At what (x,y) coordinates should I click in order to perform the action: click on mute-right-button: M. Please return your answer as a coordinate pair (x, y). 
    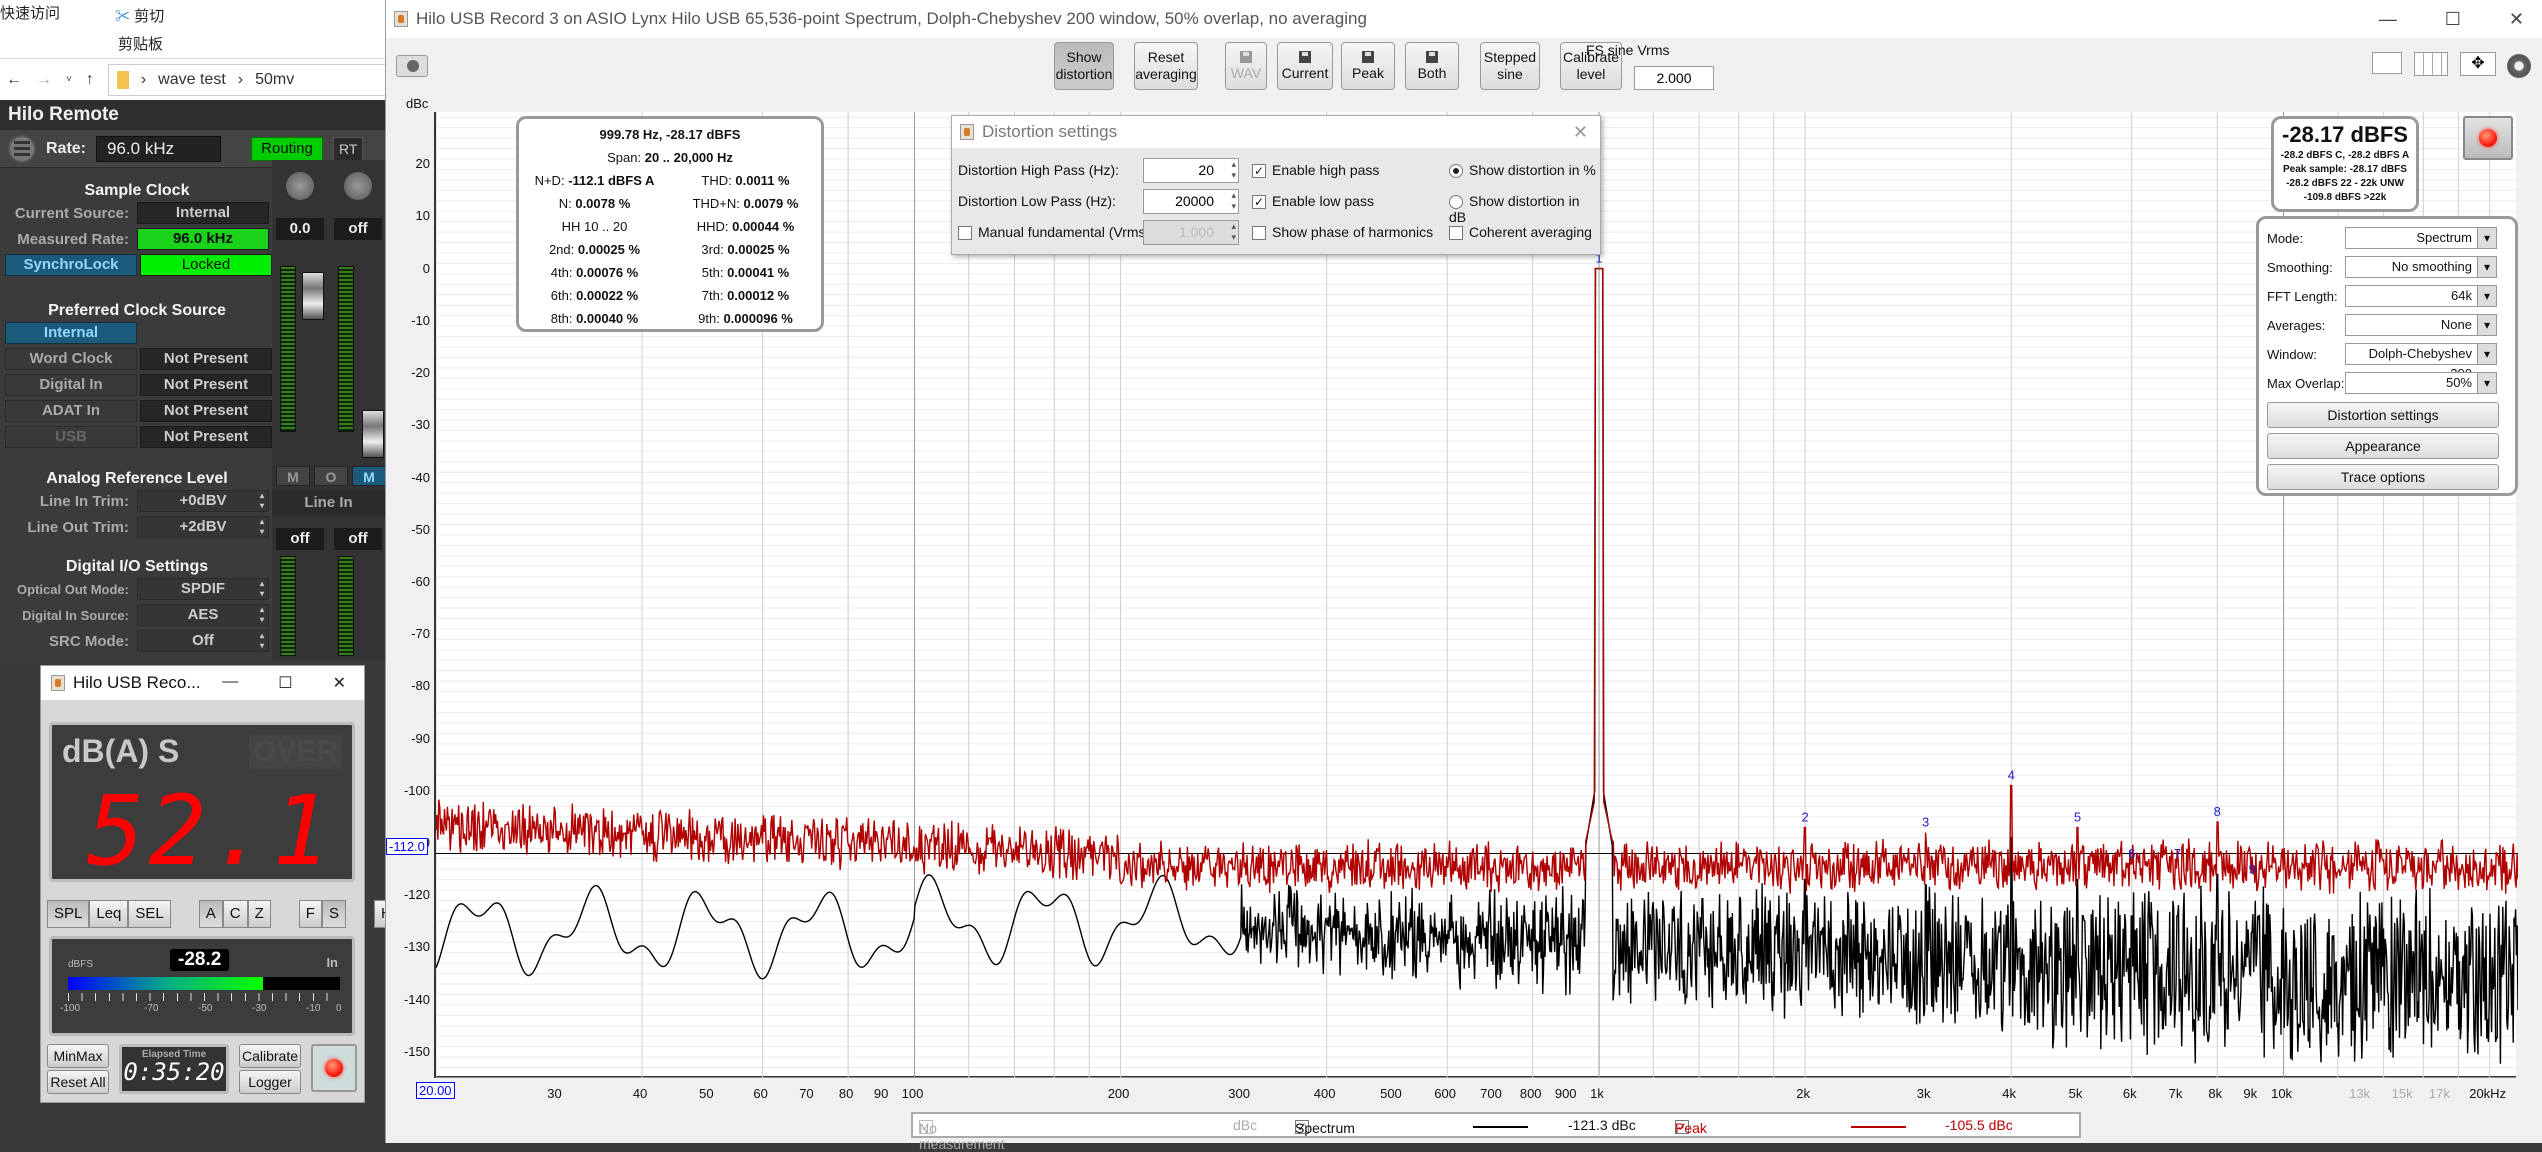
    Looking at the image, I should click on (369, 476).